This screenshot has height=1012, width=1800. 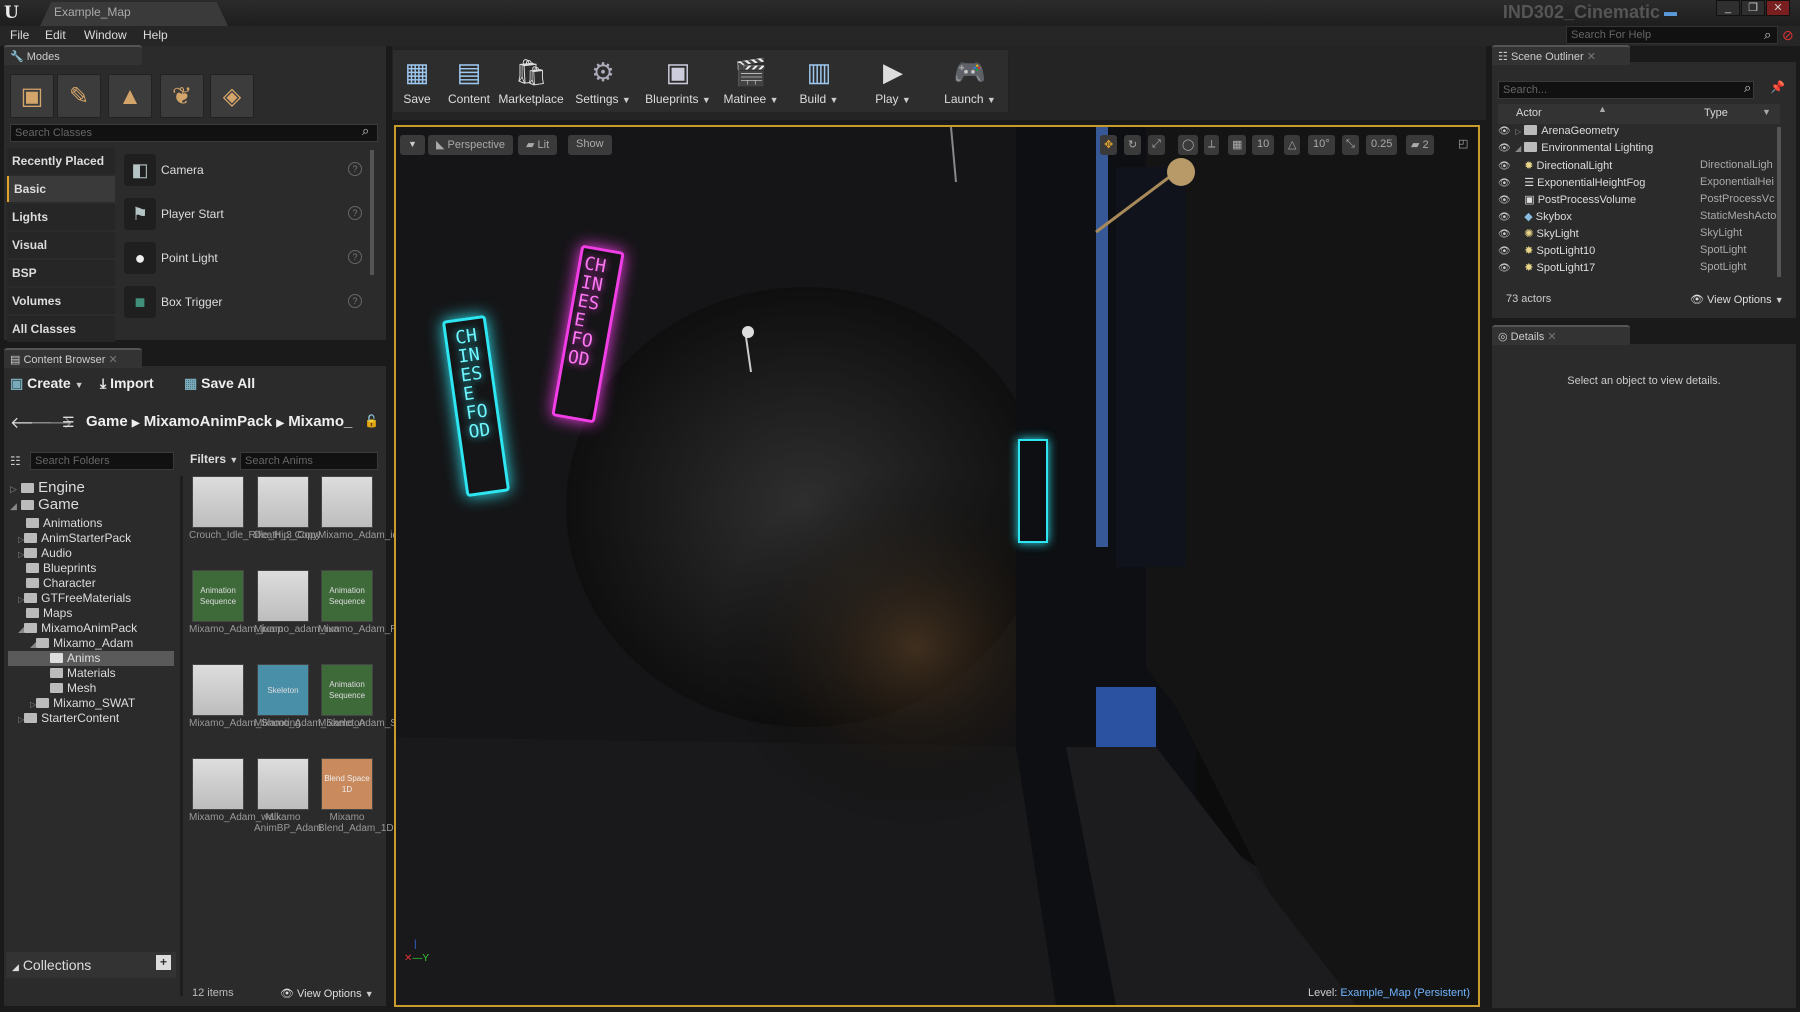 I want to click on folder-character: Character, so click(x=61, y=583).